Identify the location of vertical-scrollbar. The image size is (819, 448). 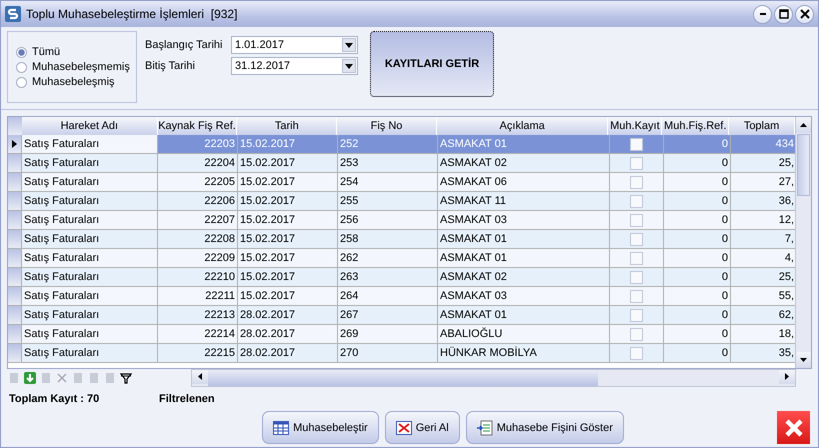
(803, 242).